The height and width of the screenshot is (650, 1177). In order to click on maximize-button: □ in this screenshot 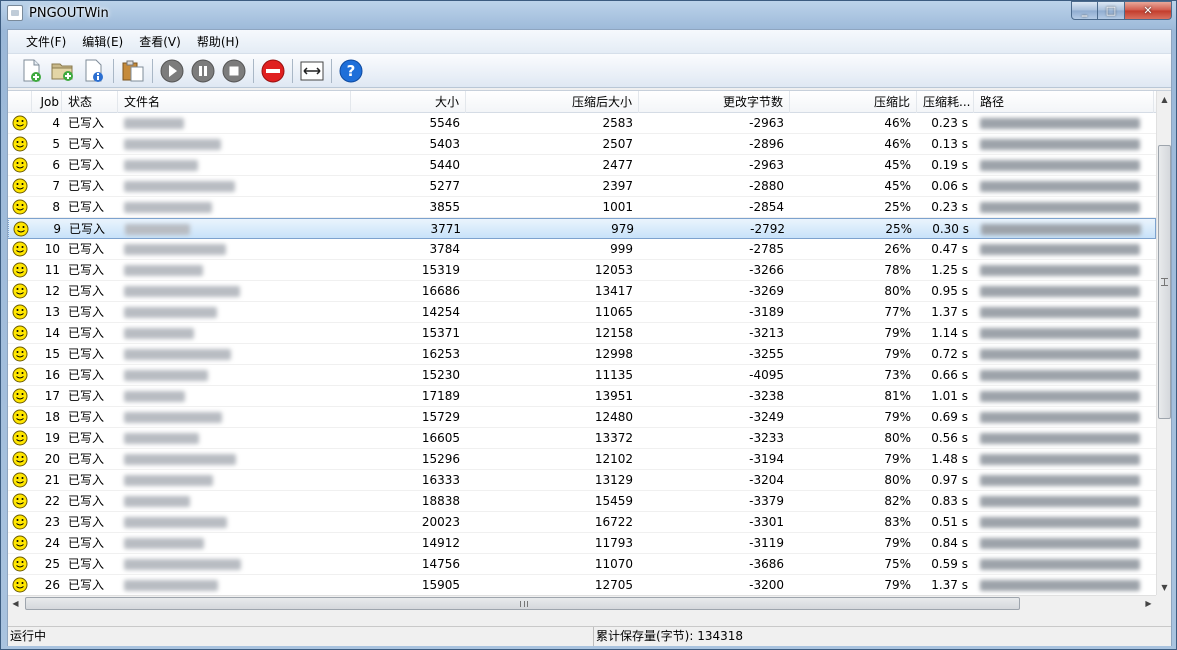, I will do `click(1111, 10)`.